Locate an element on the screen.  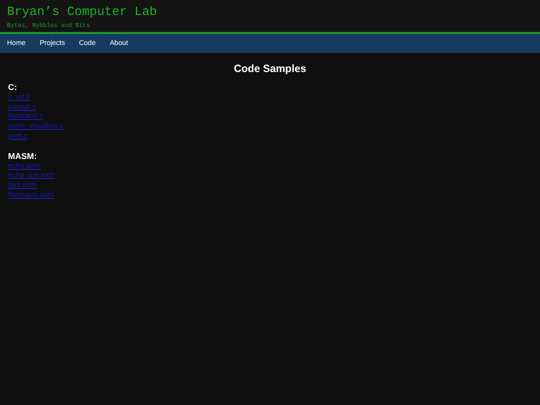
section-heading: MASM: is located at coordinates (22, 155).